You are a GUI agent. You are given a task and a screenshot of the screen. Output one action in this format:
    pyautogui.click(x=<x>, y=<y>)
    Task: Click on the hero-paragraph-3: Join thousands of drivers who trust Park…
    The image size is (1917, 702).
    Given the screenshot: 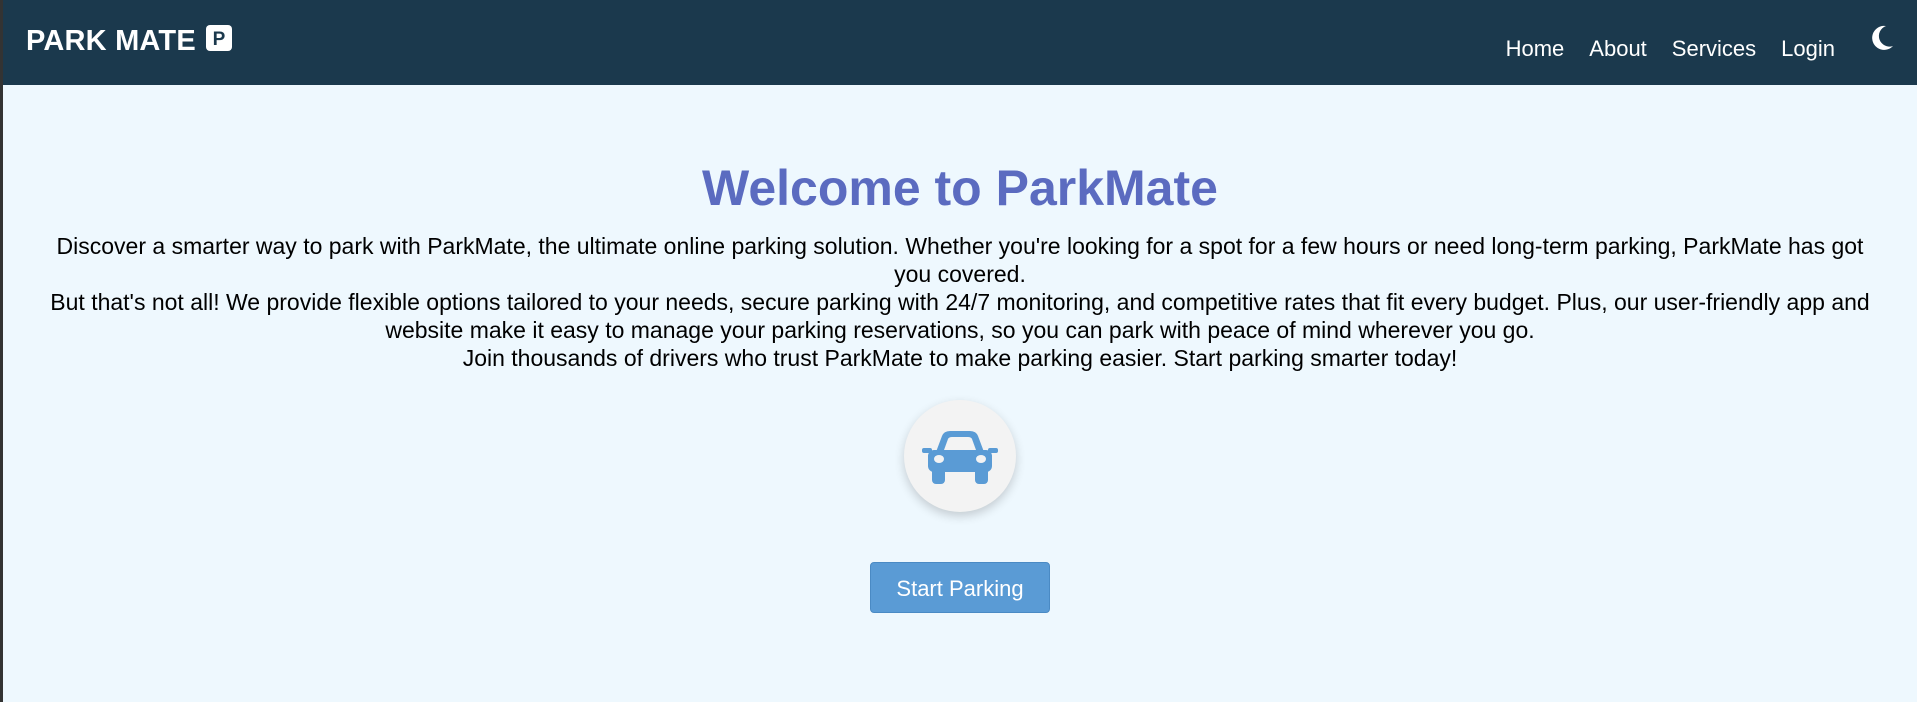 What is the action you would take?
    pyautogui.click(x=960, y=358)
    